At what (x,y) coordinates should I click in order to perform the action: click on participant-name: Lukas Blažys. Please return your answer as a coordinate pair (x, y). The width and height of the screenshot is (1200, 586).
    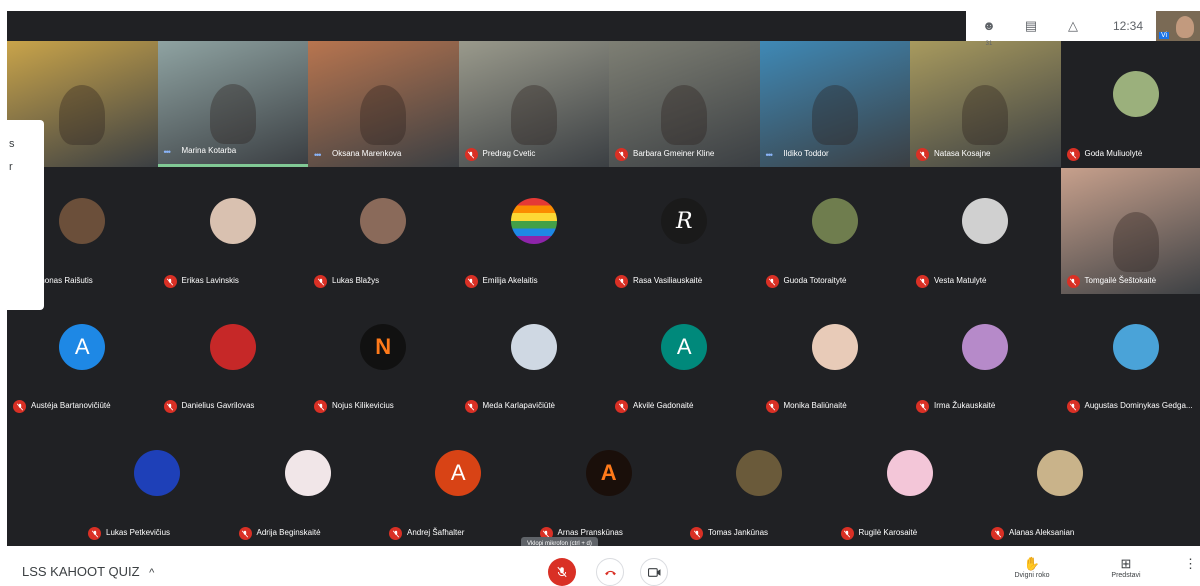
    Looking at the image, I should click on (356, 280).